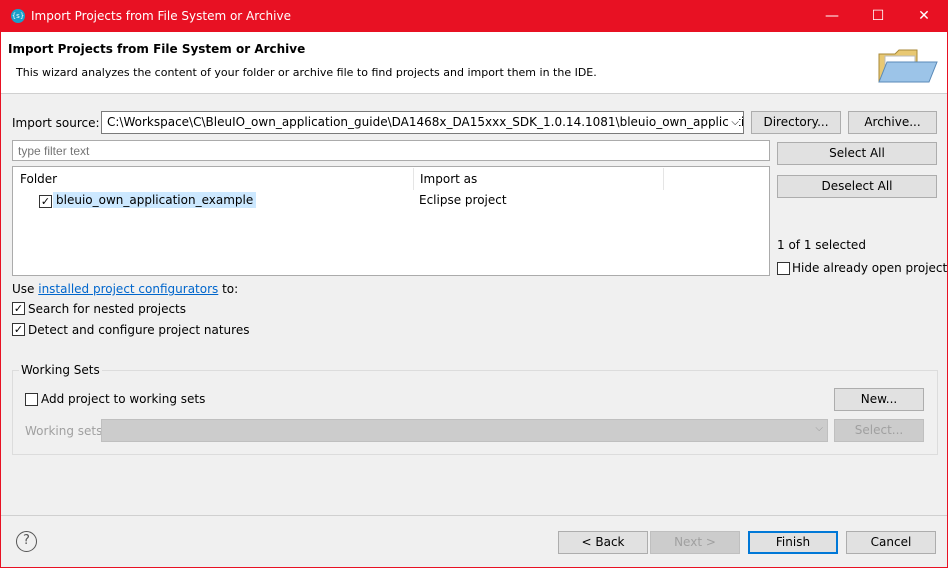 This screenshot has width=948, height=568. Describe the element at coordinates (138, 330) in the screenshot. I see `detect-natures-label: Detect and configure project natures` at that location.